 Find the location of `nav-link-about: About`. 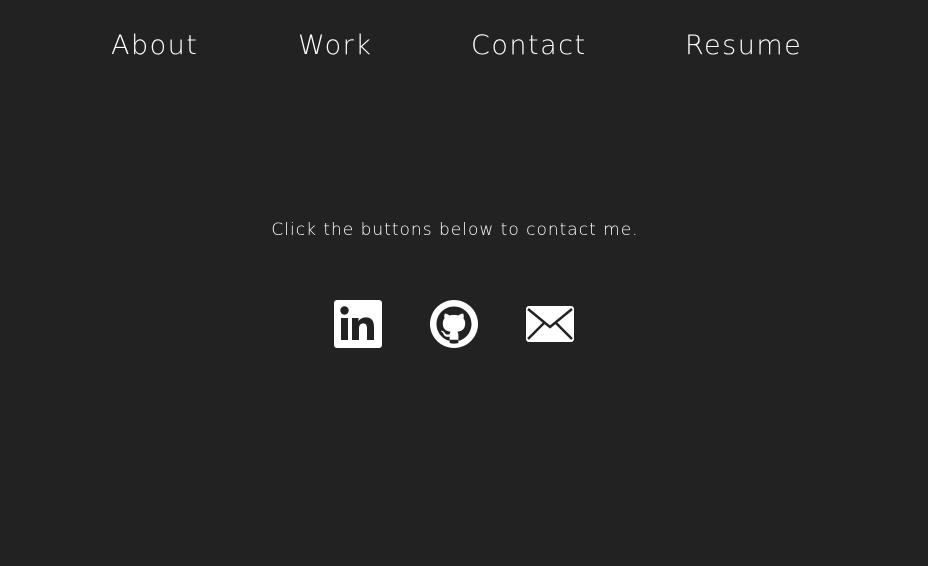

nav-link-about: About is located at coordinates (154, 46).